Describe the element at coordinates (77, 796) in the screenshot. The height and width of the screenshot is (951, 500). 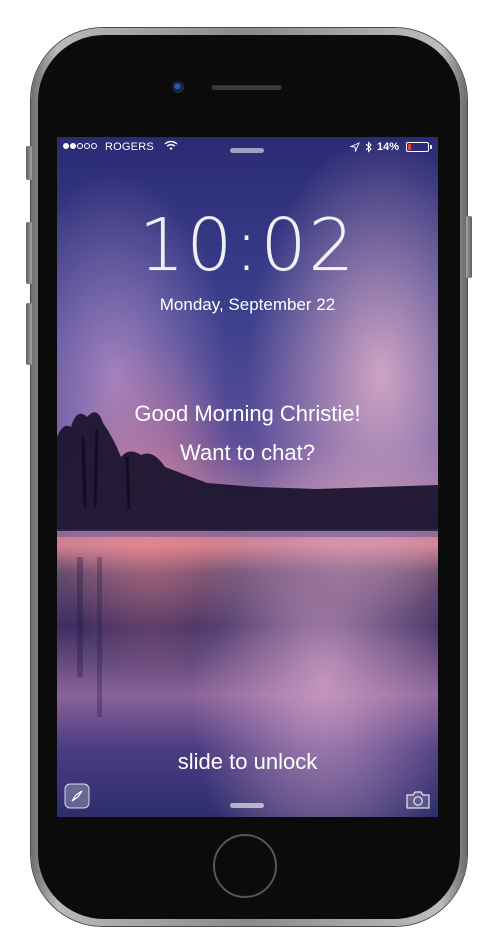
I see `compass-icon` at that location.